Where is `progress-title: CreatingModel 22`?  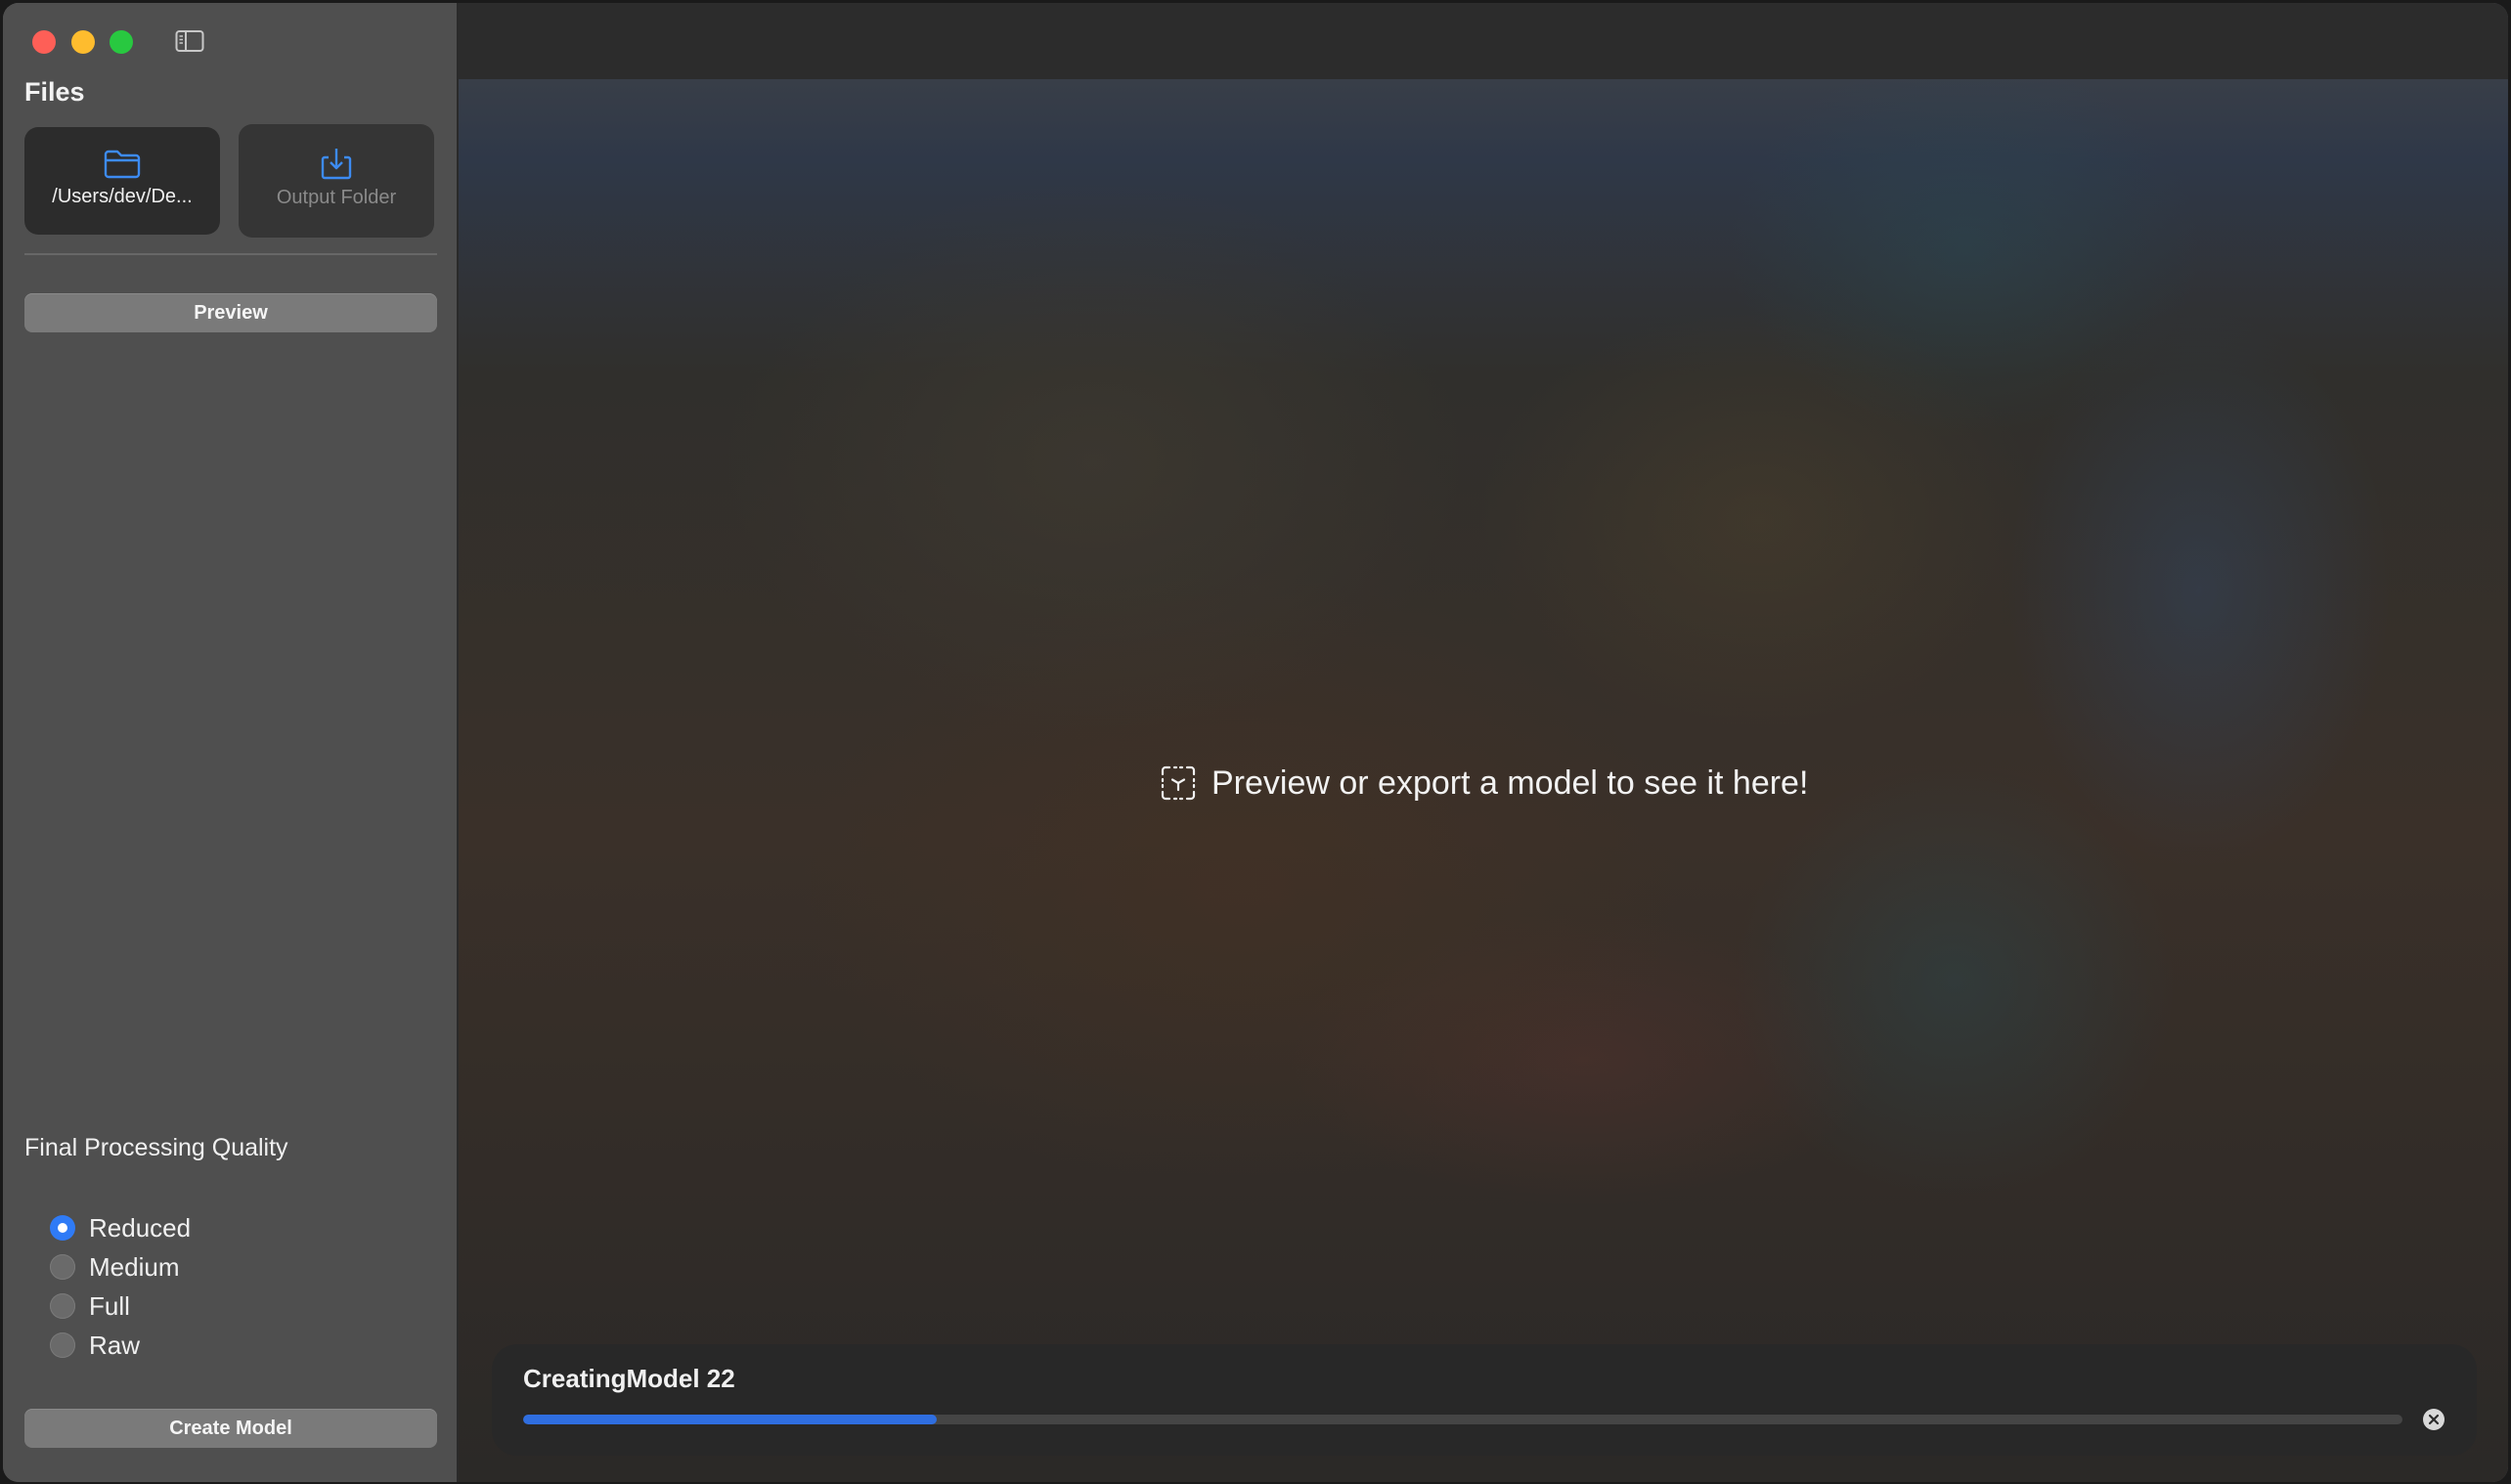
progress-title: CreatingModel 22 is located at coordinates (629, 1378).